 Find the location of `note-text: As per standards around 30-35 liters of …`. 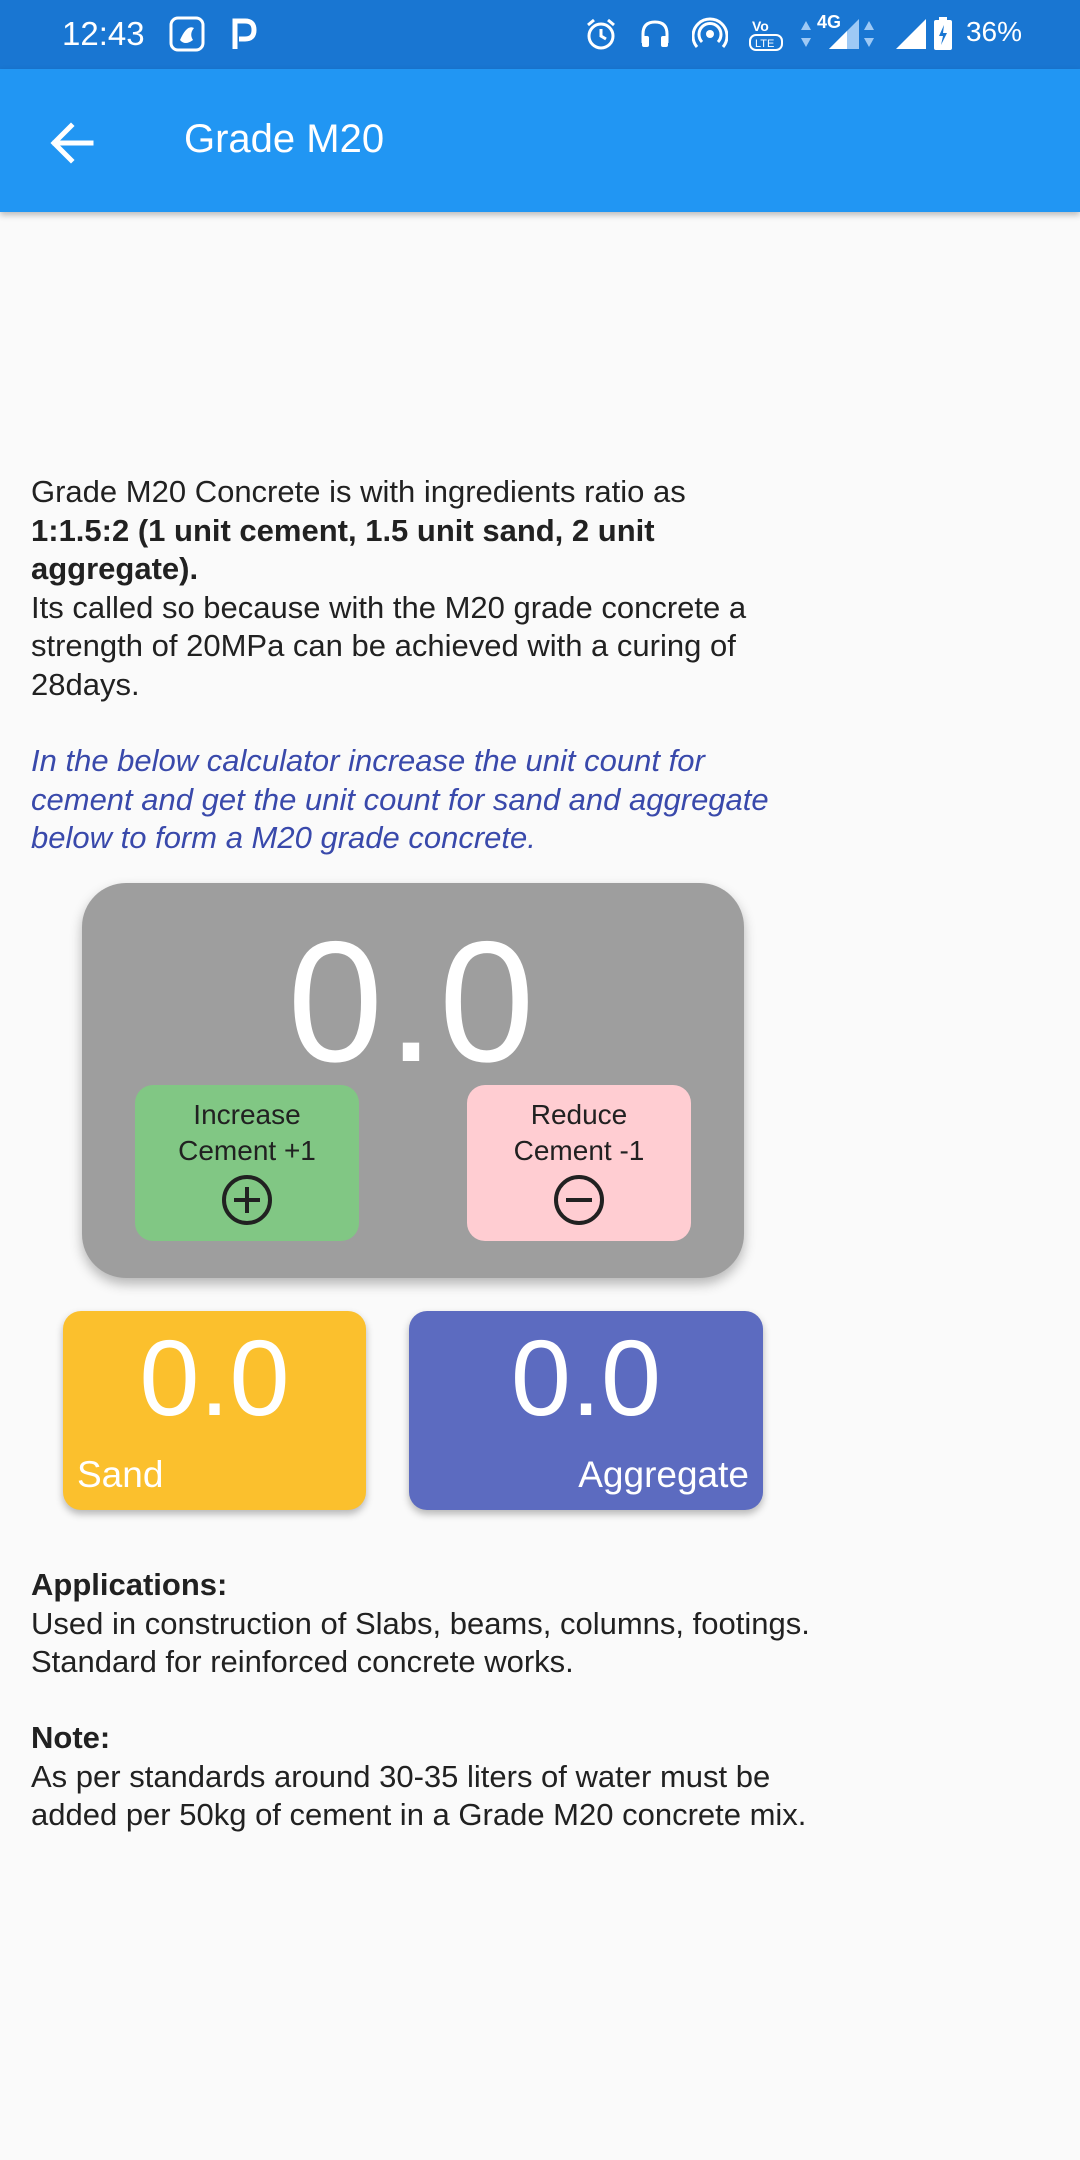

note-text: As per standards around 30-35 liters of … is located at coordinates (419, 1795).